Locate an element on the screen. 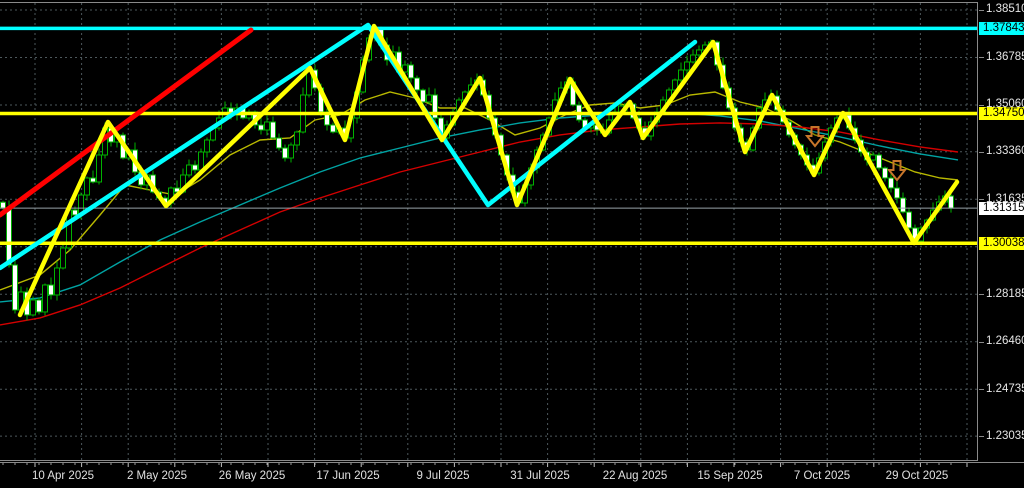 The image size is (1024, 488). date-label: 31 Jul 2025 is located at coordinates (540, 476).